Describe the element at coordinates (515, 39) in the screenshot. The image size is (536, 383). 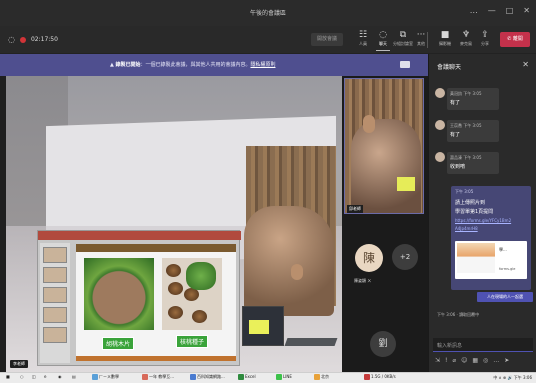
I see `leave-button: ✆ 離開` at that location.